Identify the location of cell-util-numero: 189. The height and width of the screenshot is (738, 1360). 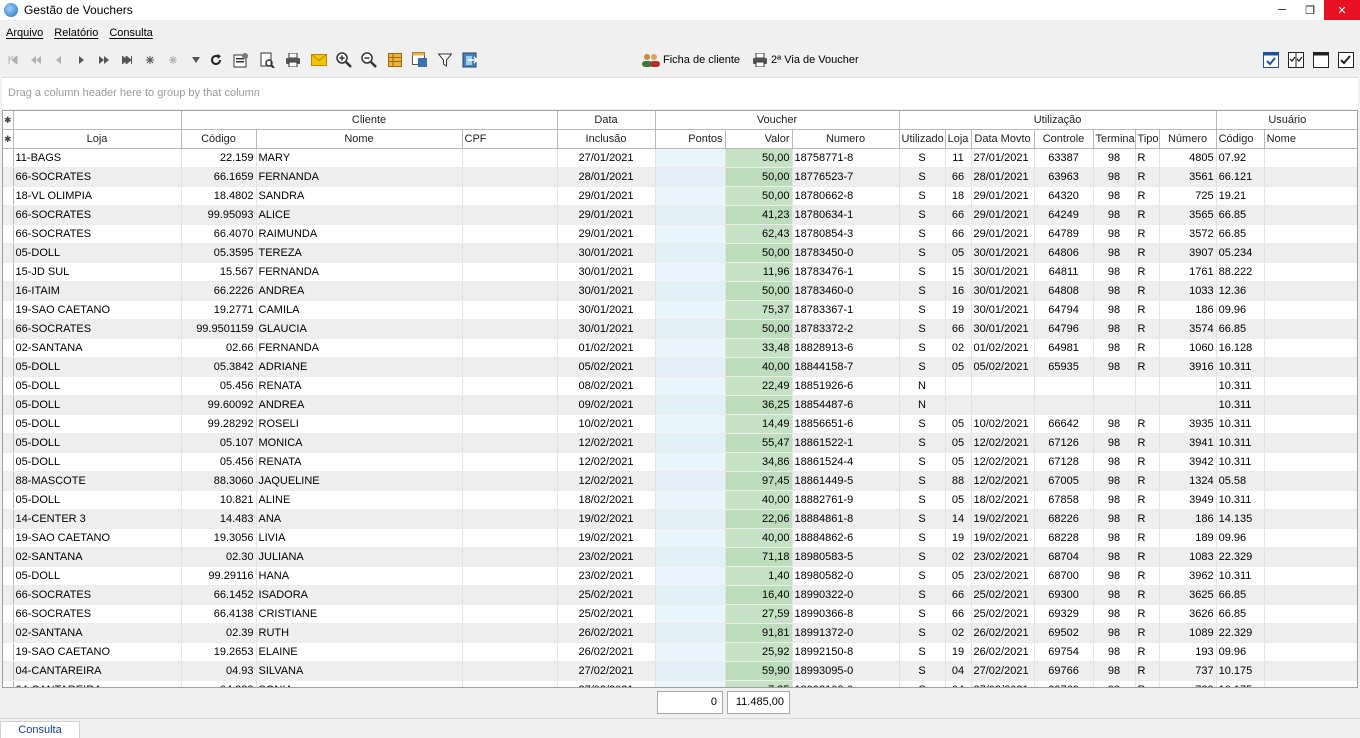
(1188, 538).